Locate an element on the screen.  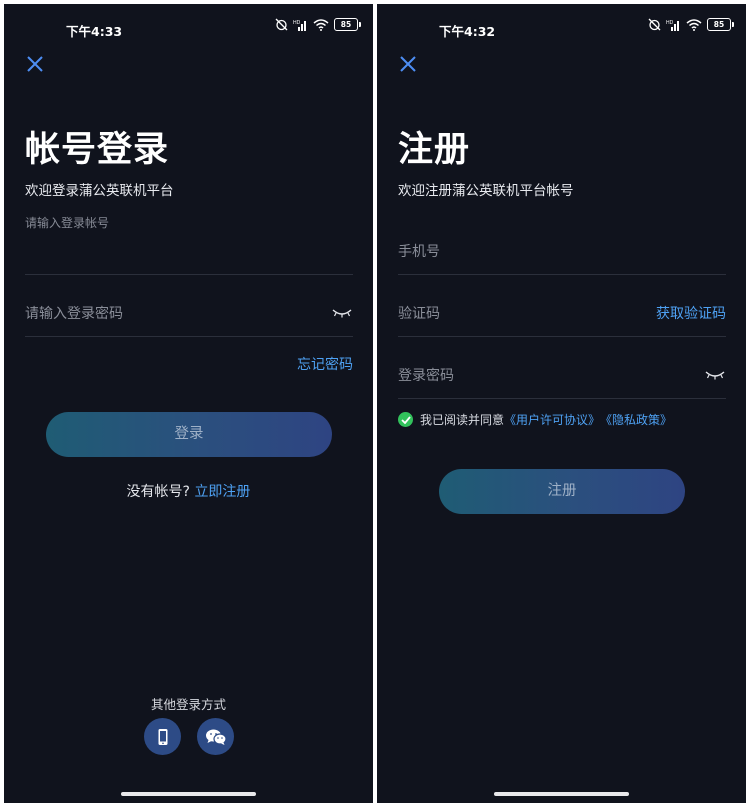
phone-field-divider is located at coordinates (562, 274).